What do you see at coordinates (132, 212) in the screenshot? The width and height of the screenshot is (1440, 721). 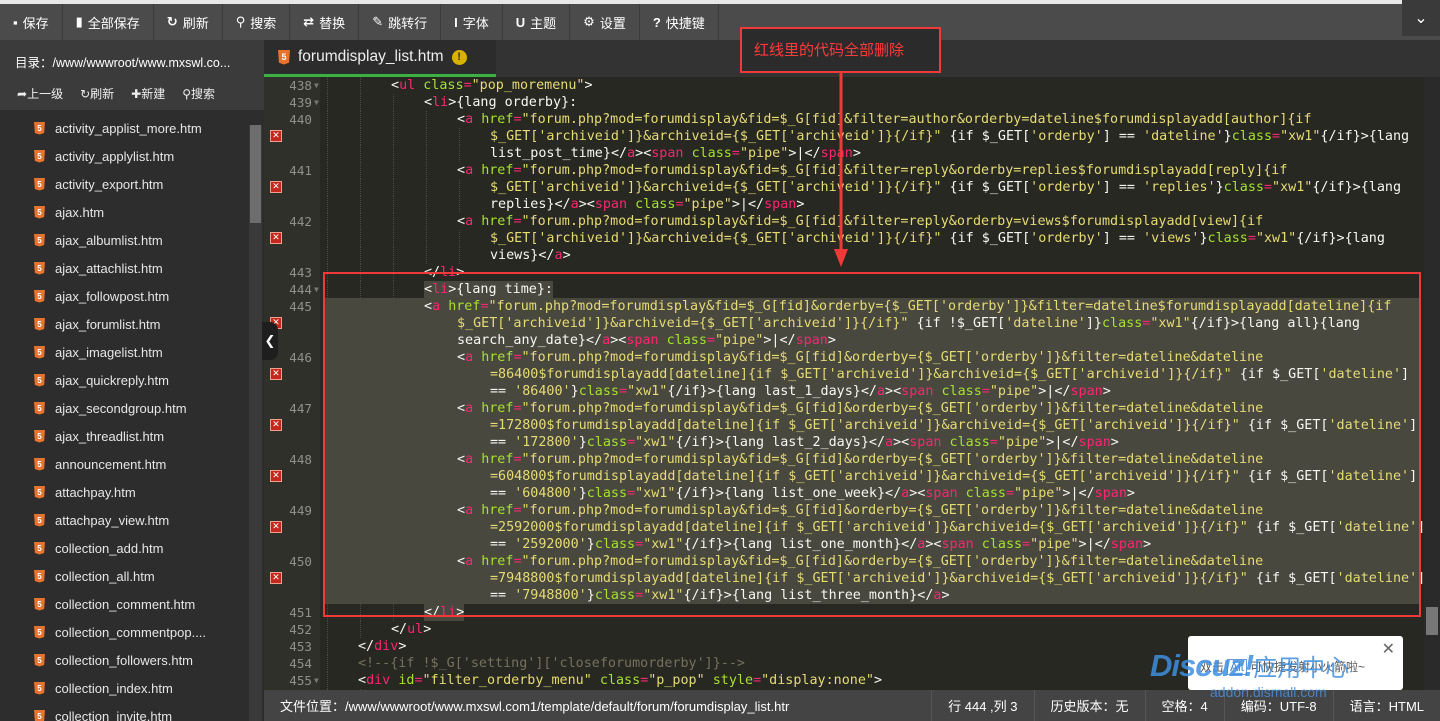 I see `file-list-item: 5 ajax.htm` at bounding box center [132, 212].